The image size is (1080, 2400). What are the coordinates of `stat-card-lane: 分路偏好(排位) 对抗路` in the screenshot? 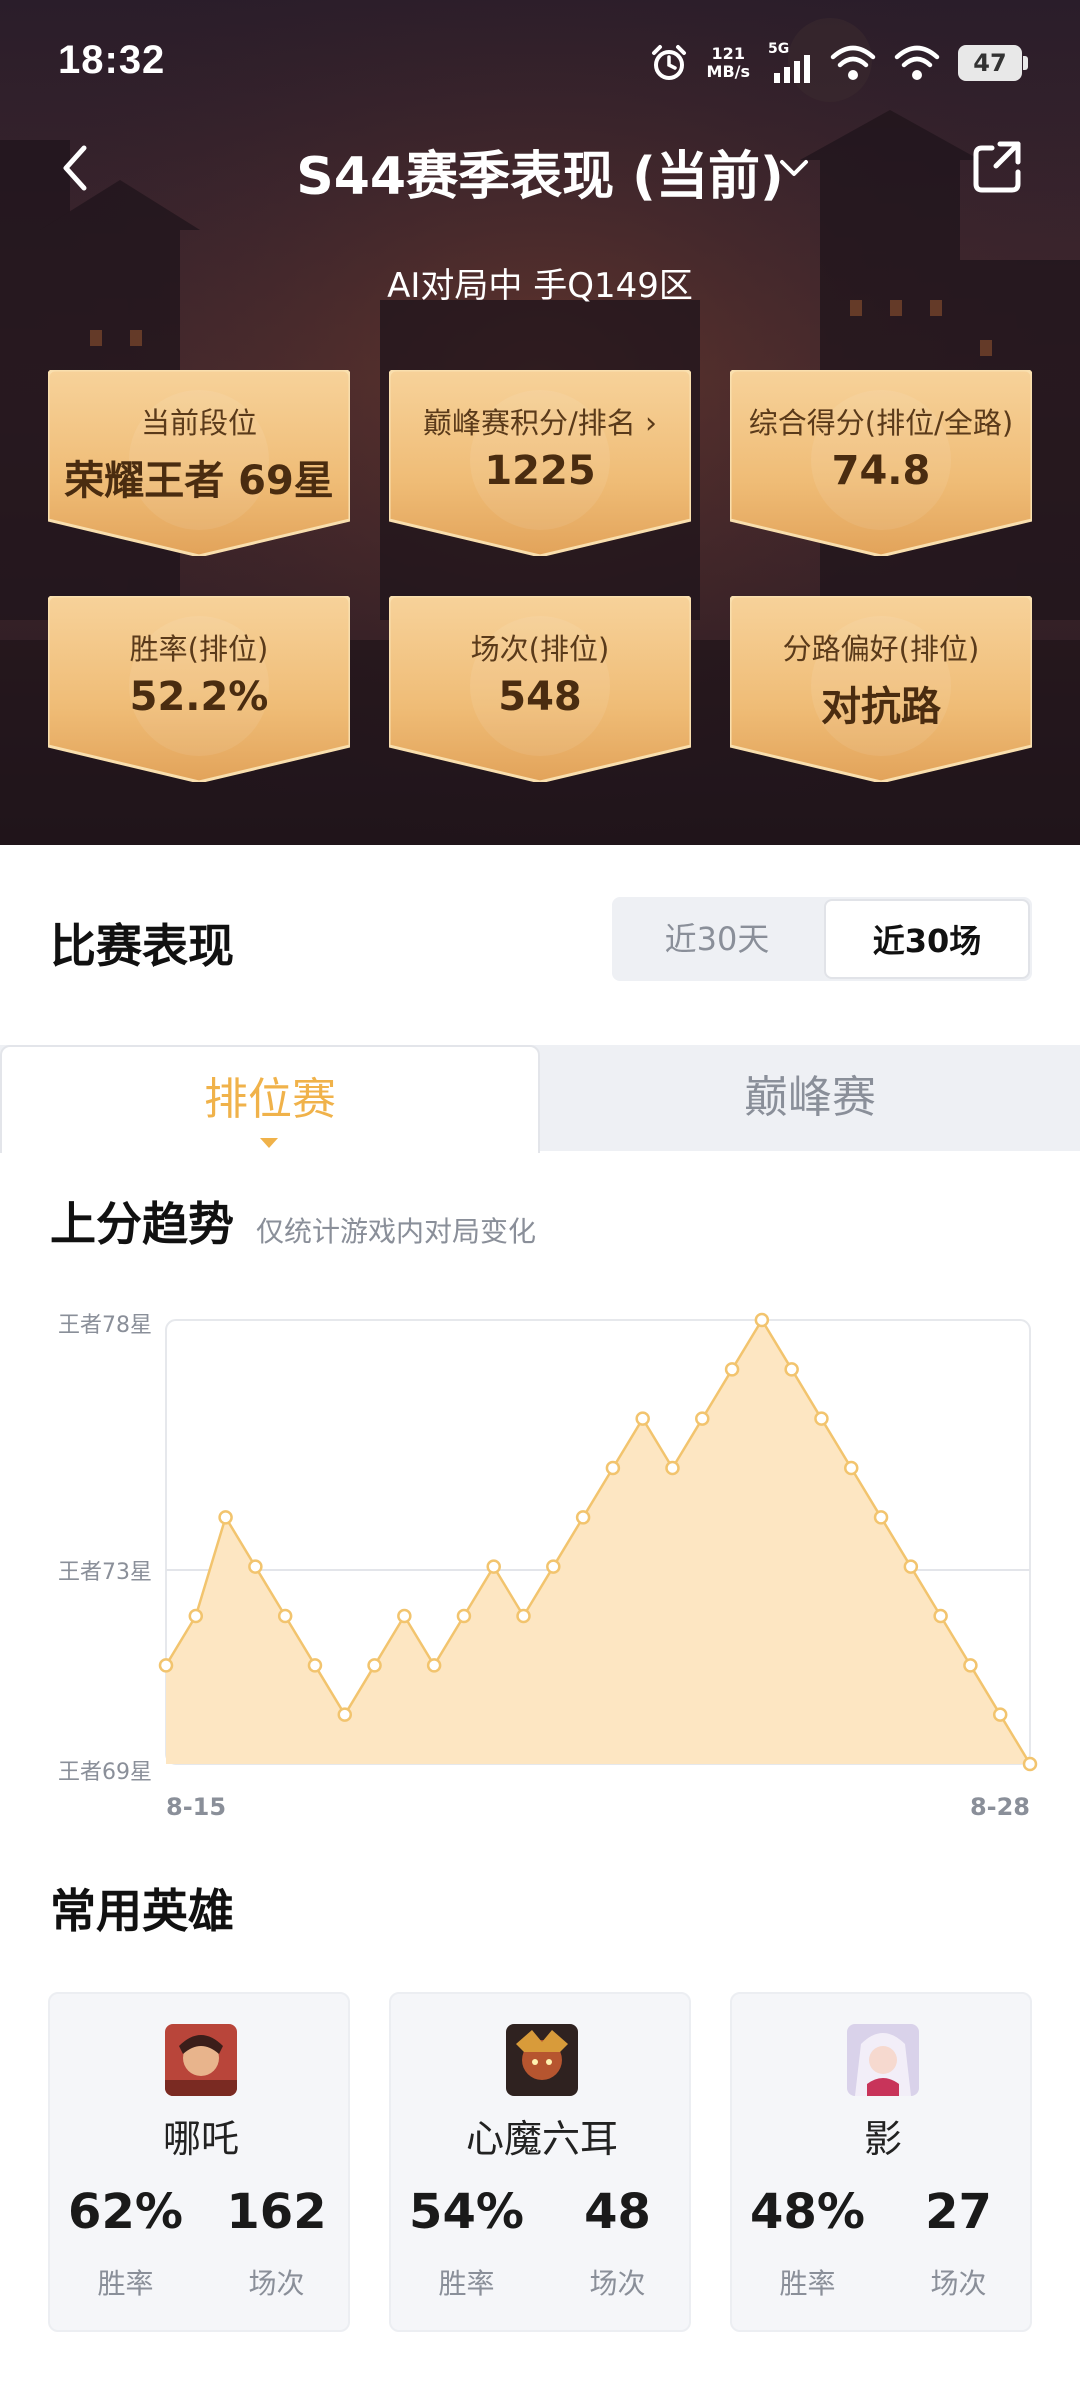 It's located at (881, 689).